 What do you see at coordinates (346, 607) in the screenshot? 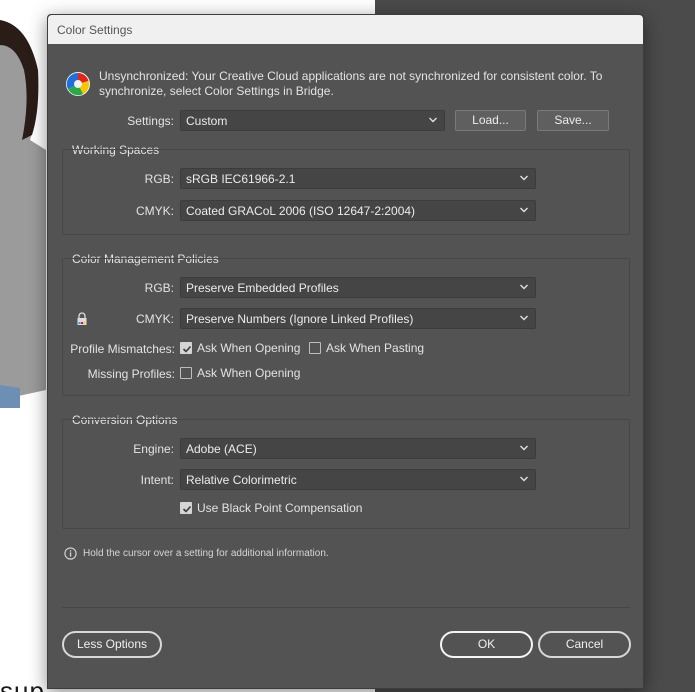
I see `footer-divider` at bounding box center [346, 607].